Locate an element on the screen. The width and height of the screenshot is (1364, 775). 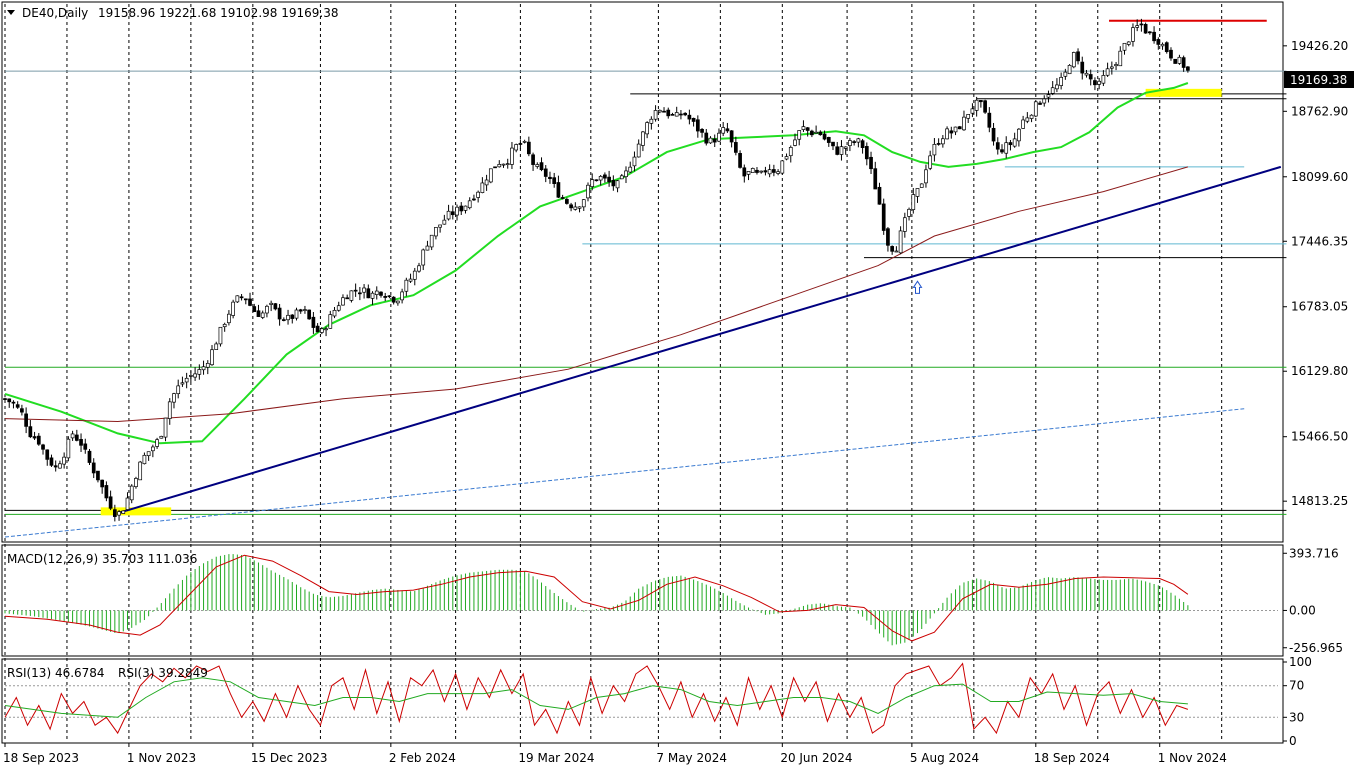
rsi-tick-label: 0 is located at coordinates (1293, 741).